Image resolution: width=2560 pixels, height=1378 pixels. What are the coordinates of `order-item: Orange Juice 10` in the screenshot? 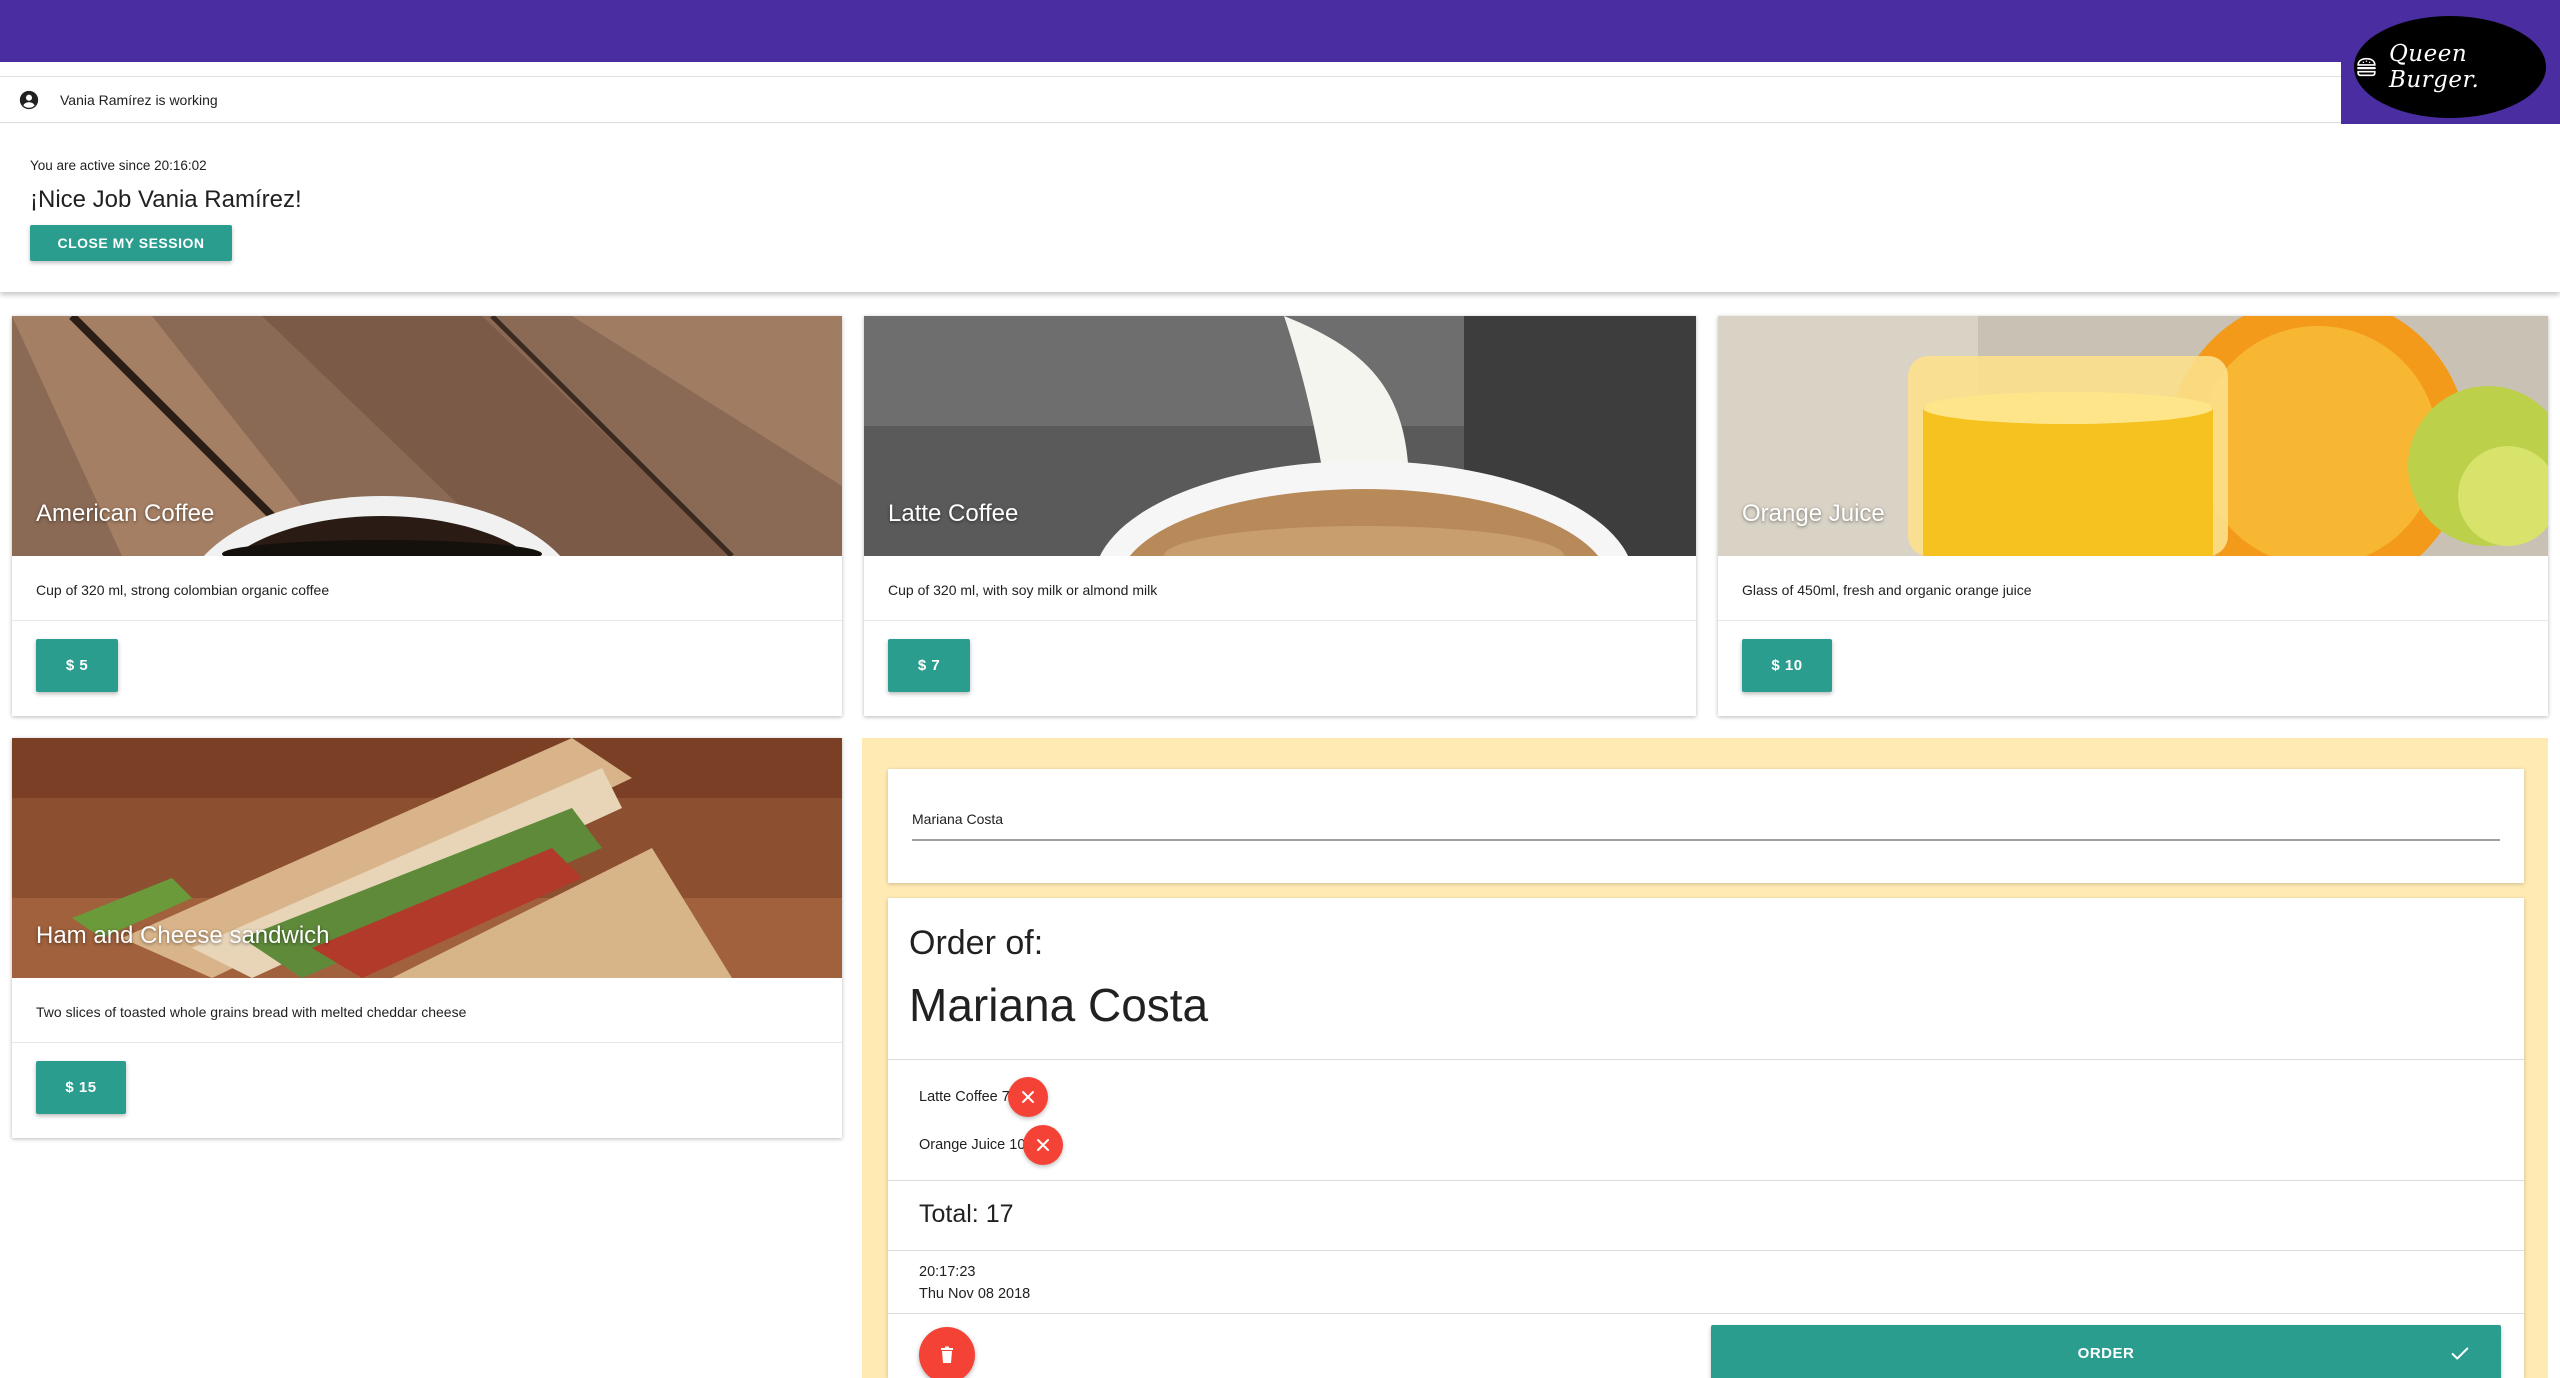 It's located at (991, 1145).